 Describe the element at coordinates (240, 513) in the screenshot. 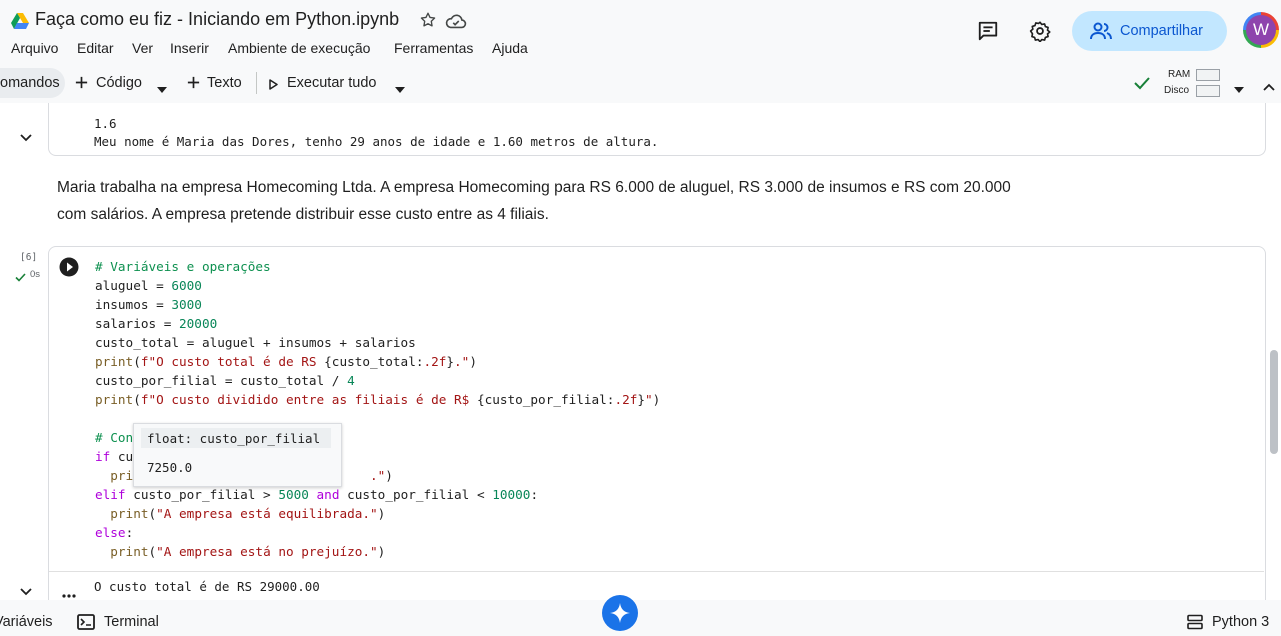

I see `code-line: print("A empresa está equilibrada.")` at that location.